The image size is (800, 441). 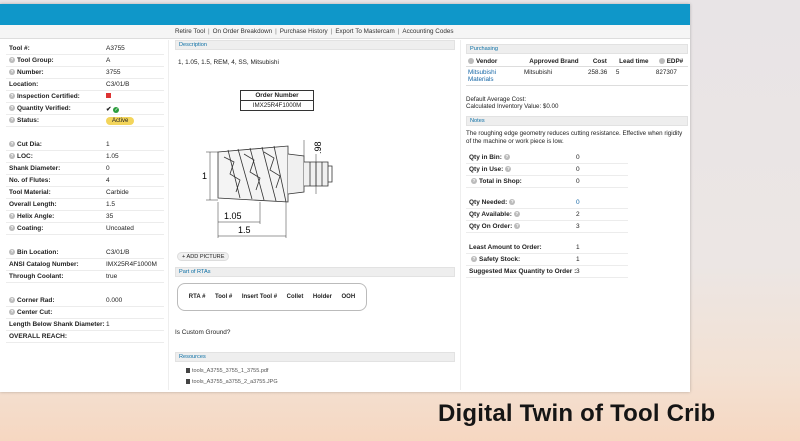 What do you see at coordinates (505, 247) in the screenshot?
I see `quantity-label-text: Least Amount to Order:` at bounding box center [505, 247].